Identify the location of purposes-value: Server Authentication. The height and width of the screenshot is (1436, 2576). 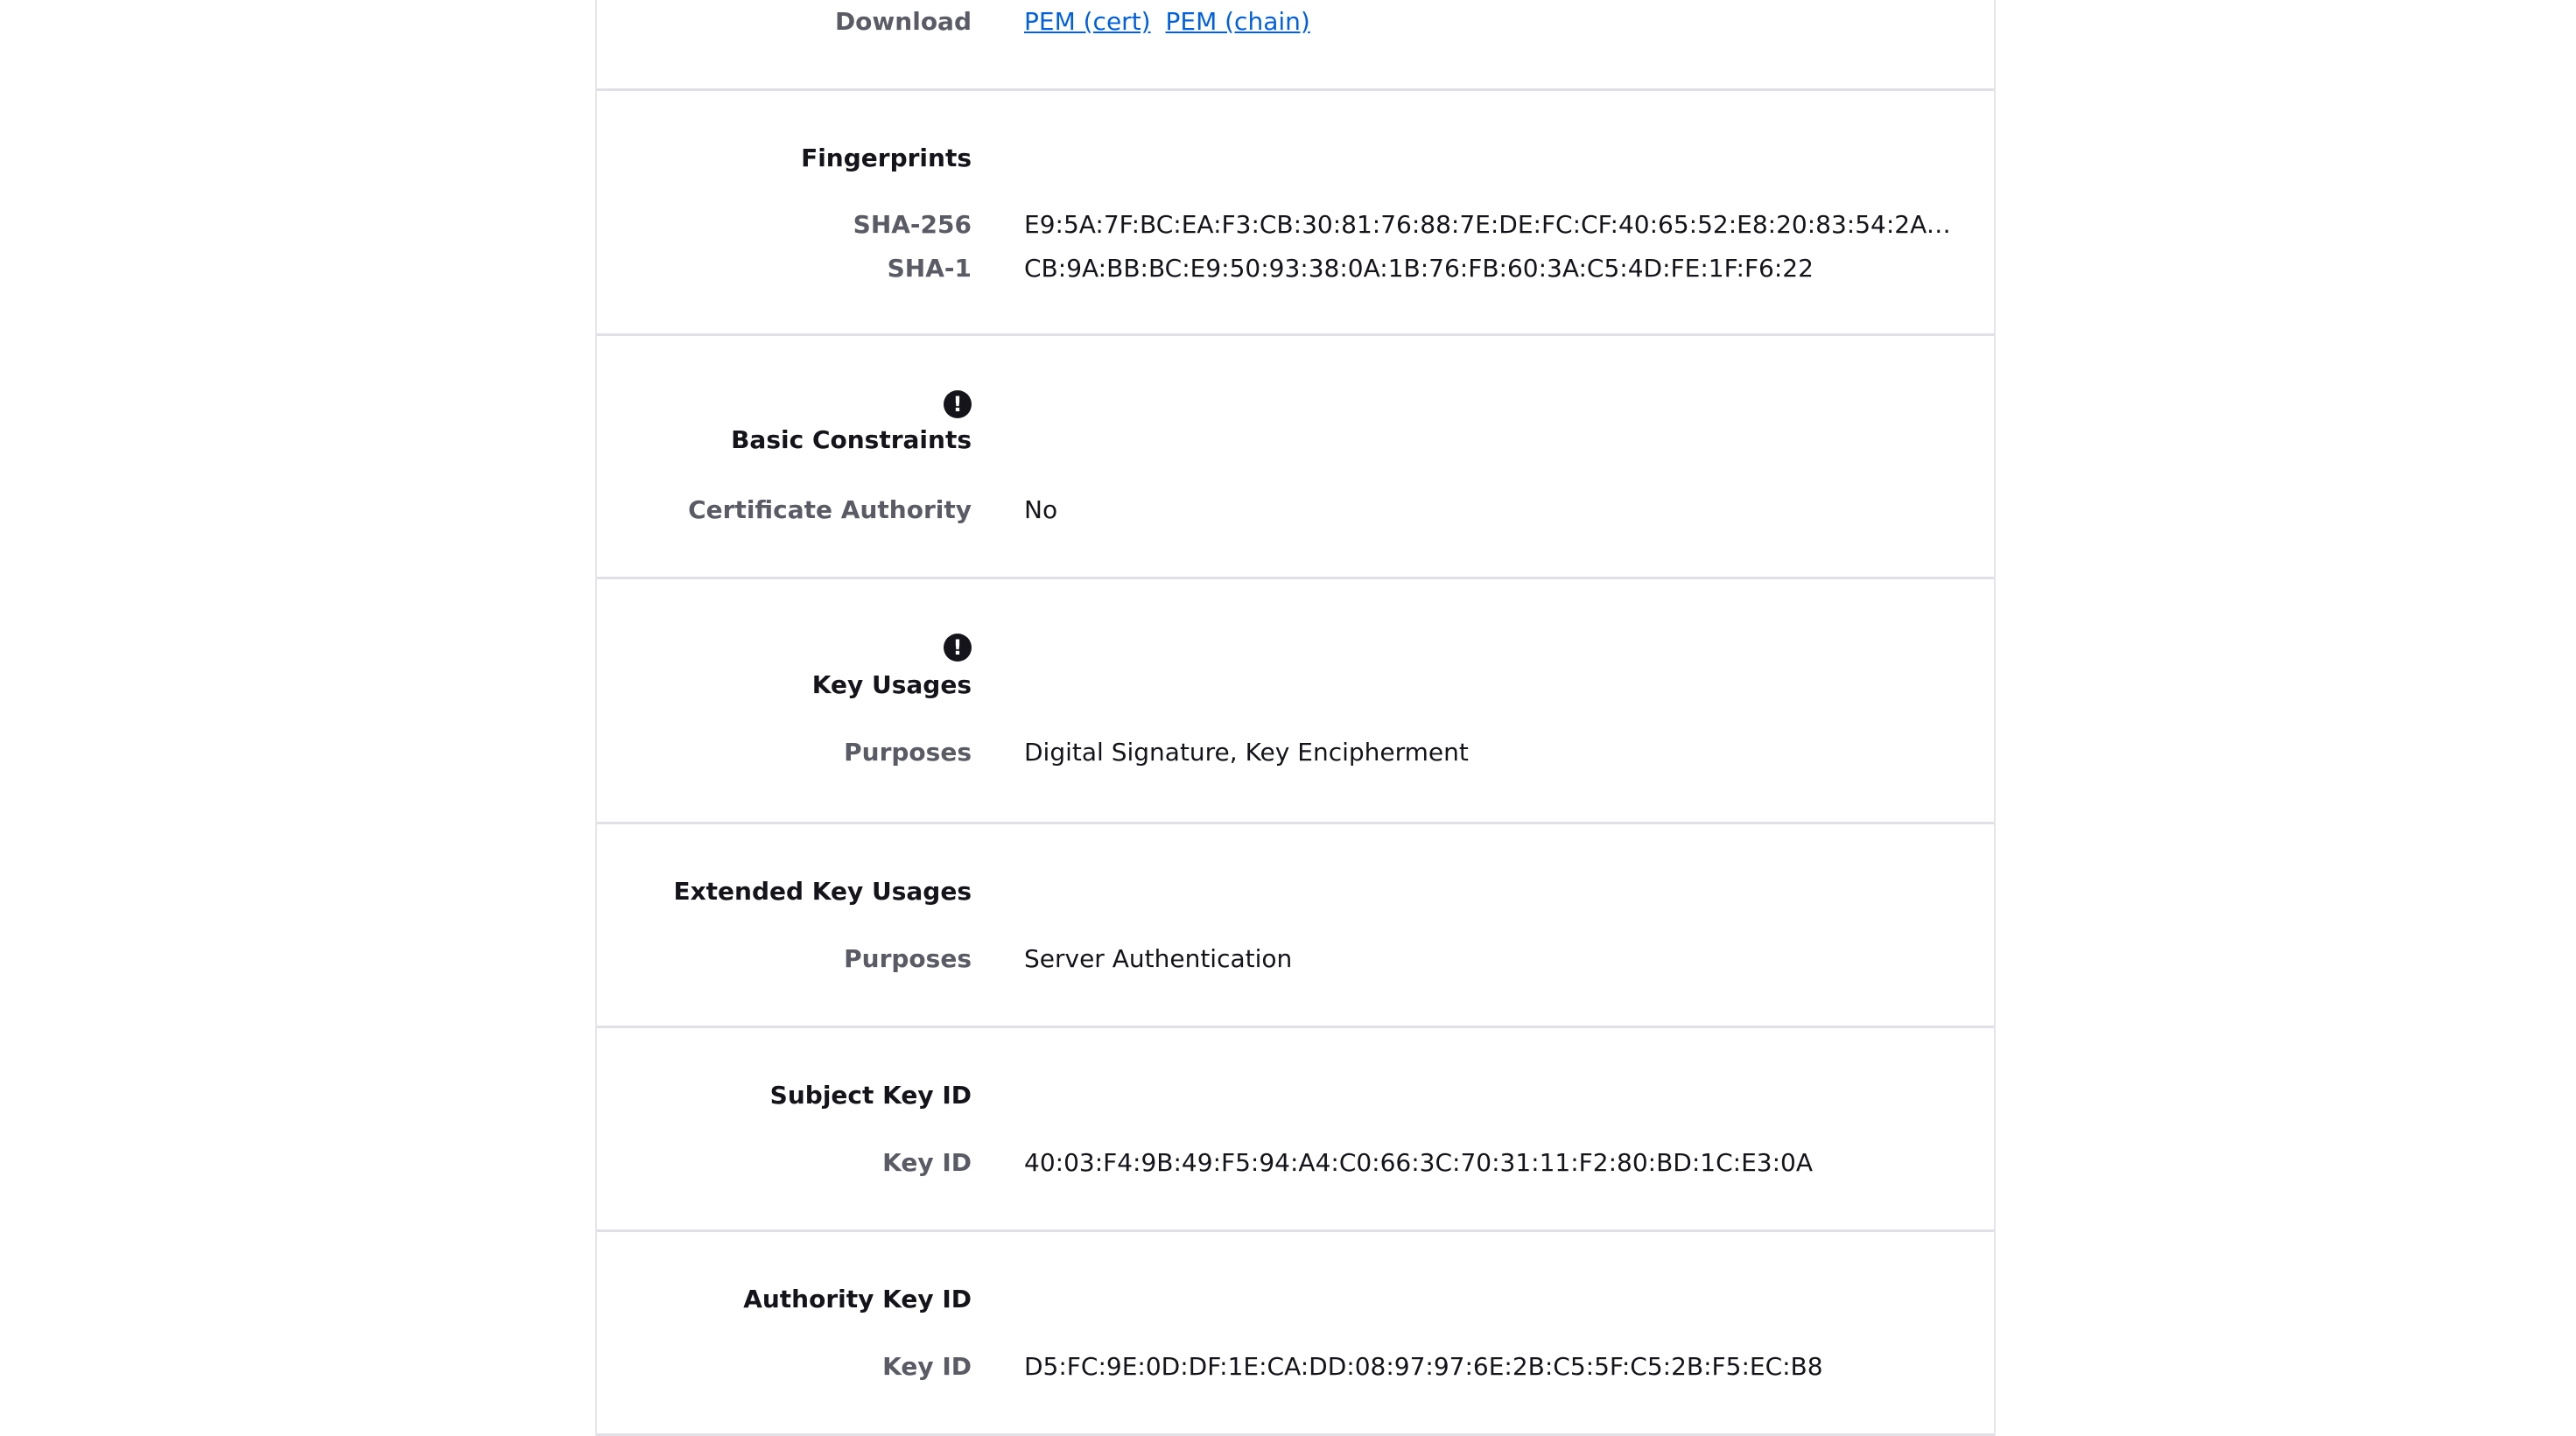
(1158, 958).